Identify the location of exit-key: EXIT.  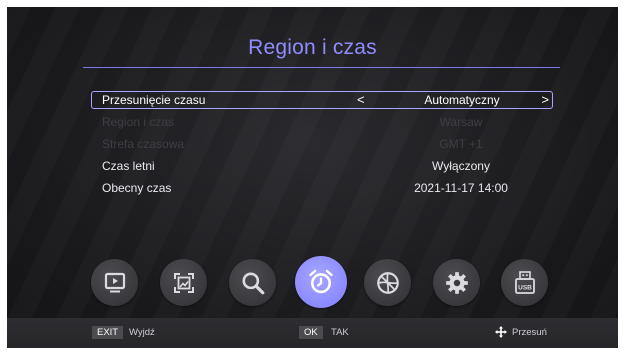
(108, 332).